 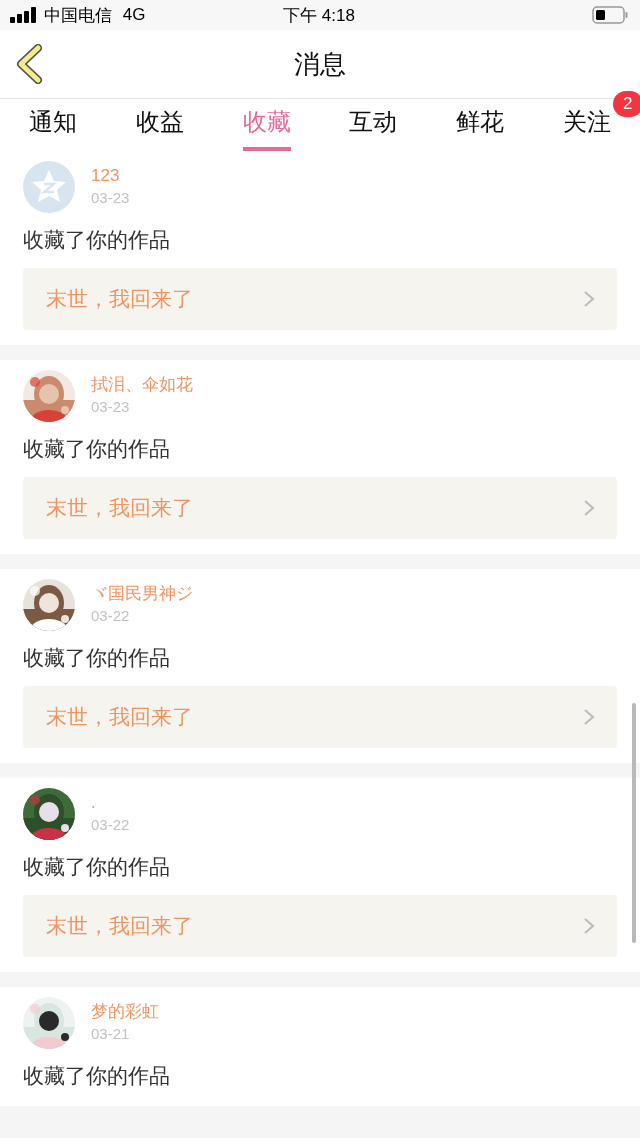 What do you see at coordinates (111, 1034) in the screenshot?
I see `message-date: 03-21` at bounding box center [111, 1034].